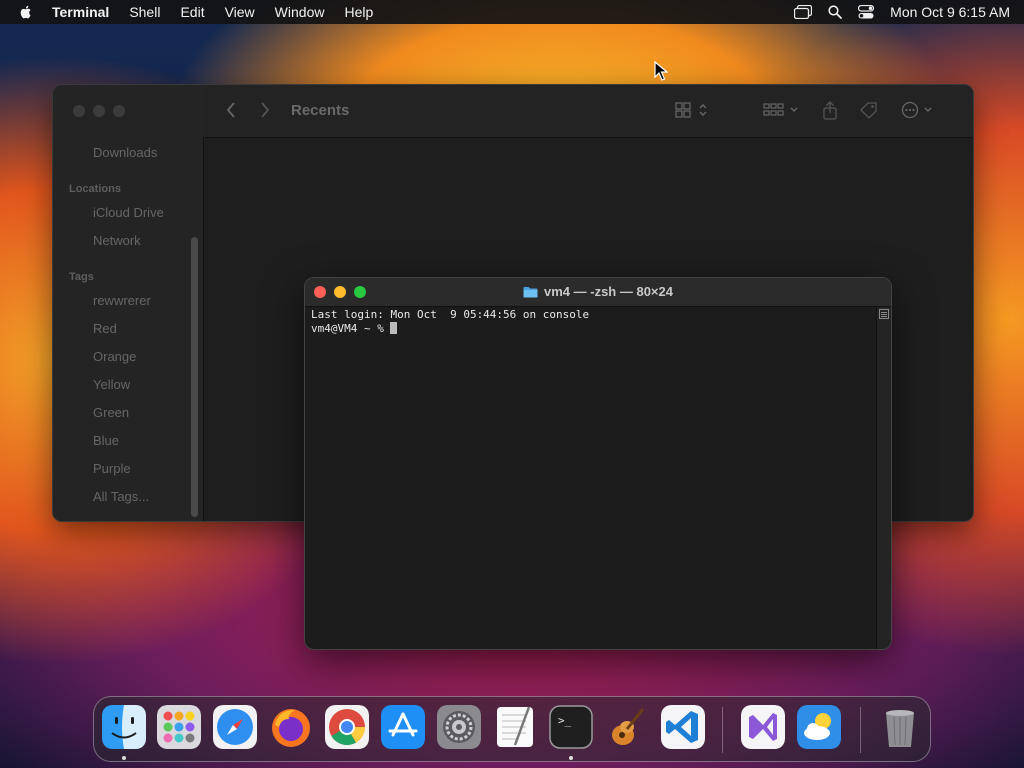  What do you see at coordinates (122, 300) in the screenshot?
I see `sidebar-tag-rewwrerer: rewwrerer` at bounding box center [122, 300].